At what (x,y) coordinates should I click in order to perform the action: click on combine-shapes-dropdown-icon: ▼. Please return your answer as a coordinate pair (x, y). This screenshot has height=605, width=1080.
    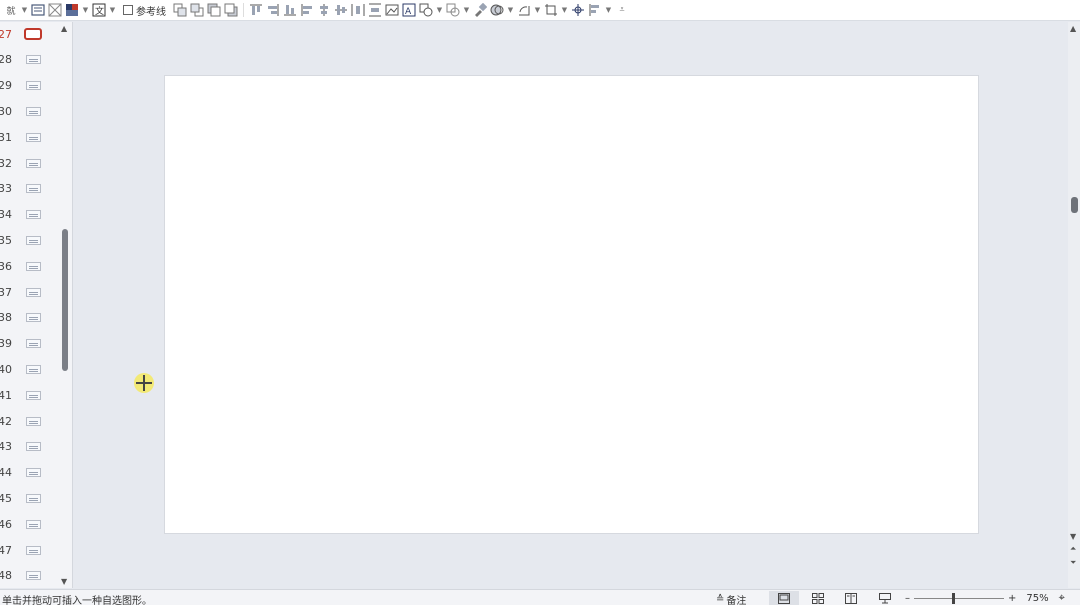
    Looking at the image, I should click on (510, 10).